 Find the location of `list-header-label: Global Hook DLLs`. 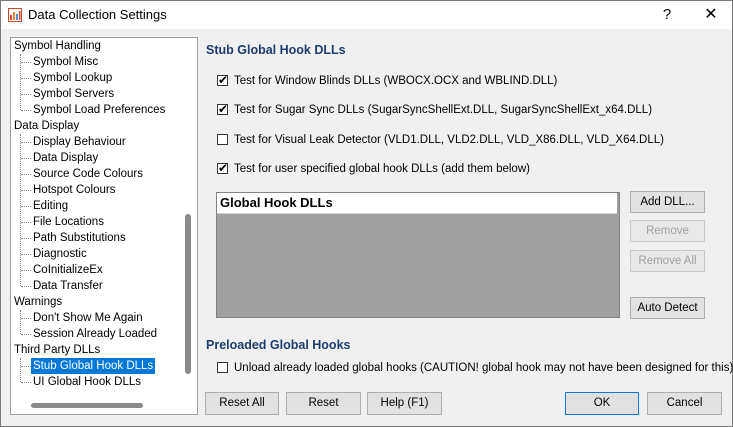

list-header-label: Global Hook DLLs is located at coordinates (276, 202).